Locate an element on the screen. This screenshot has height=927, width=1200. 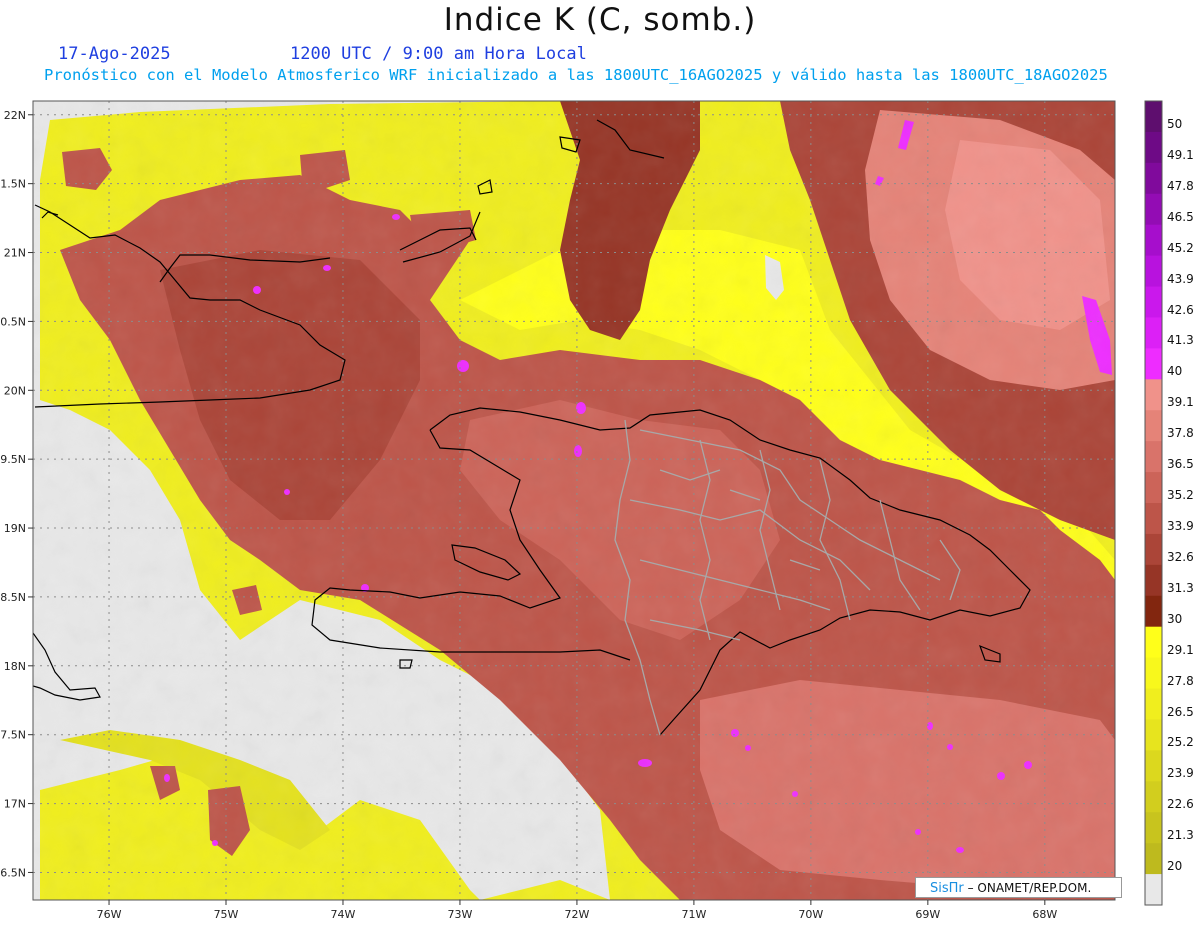
colorbar-label: 37.8 is located at coordinates (1180, 433).